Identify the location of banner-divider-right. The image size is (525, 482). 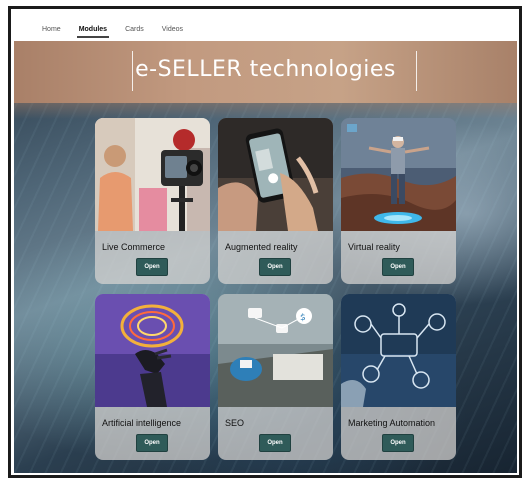
(416, 71).